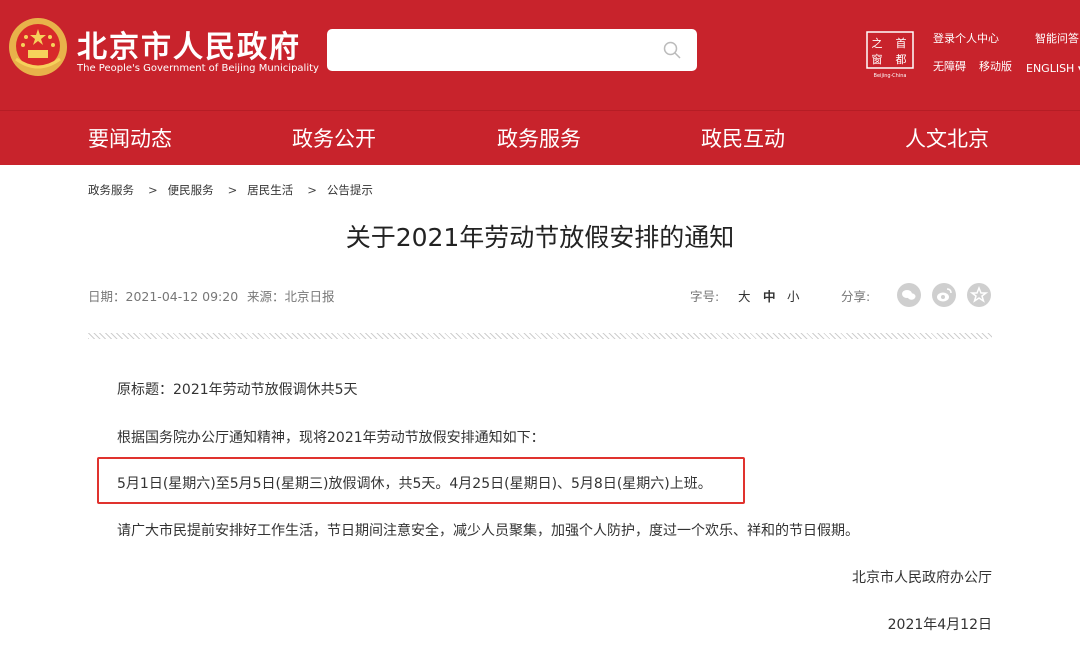  Describe the element at coordinates (979, 295) in the screenshot. I see `favorite-icon` at that location.